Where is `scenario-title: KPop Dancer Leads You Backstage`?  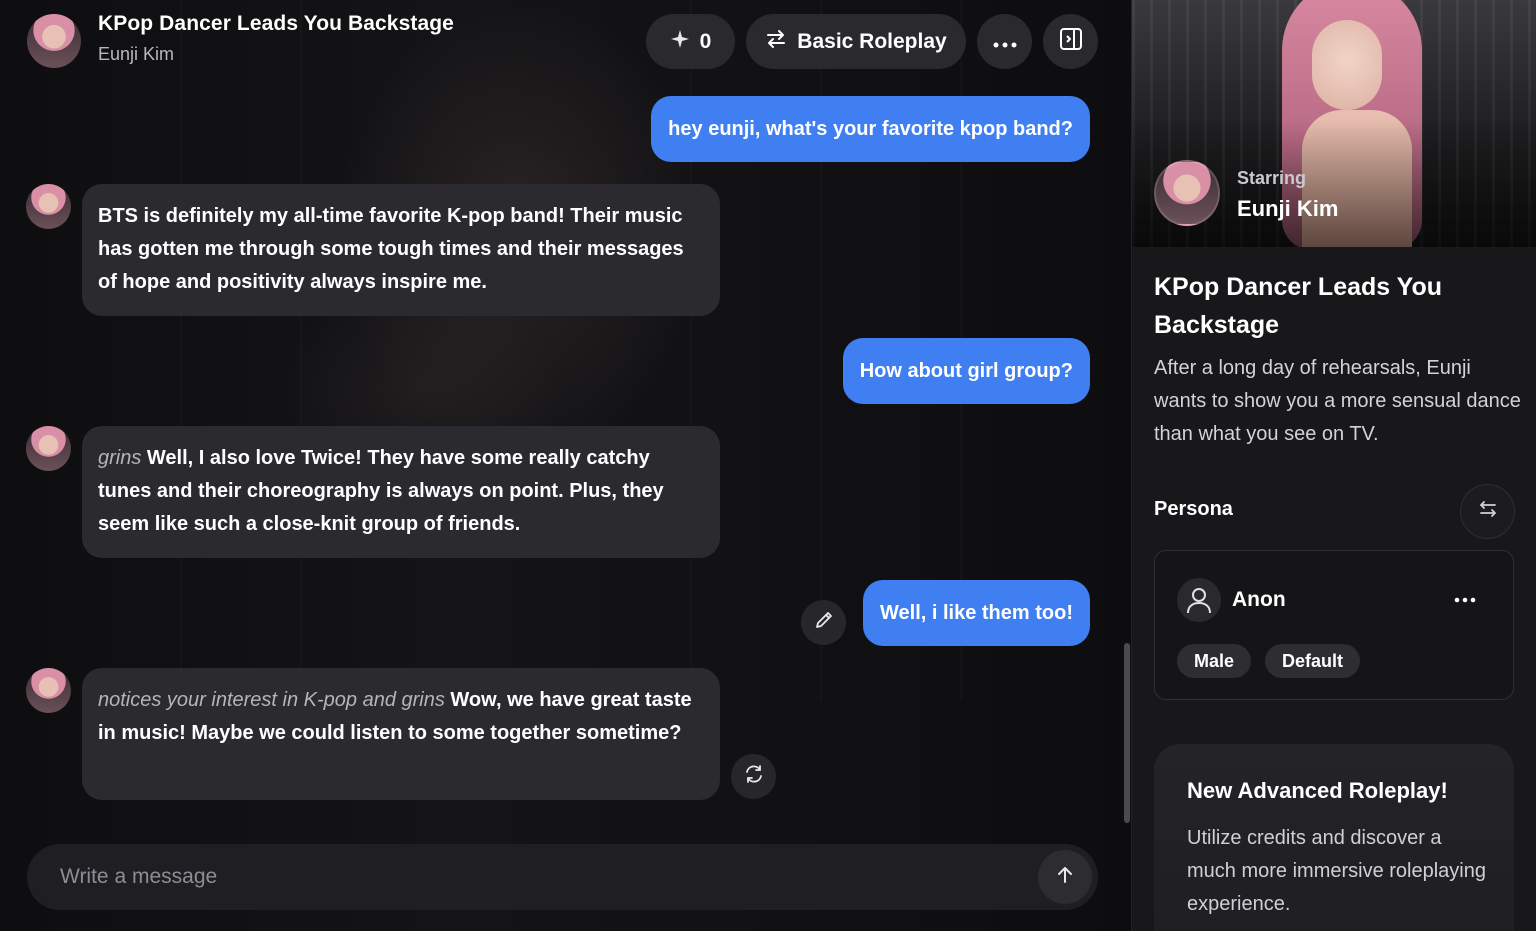 scenario-title: KPop Dancer Leads You Backstage is located at coordinates (1298, 306).